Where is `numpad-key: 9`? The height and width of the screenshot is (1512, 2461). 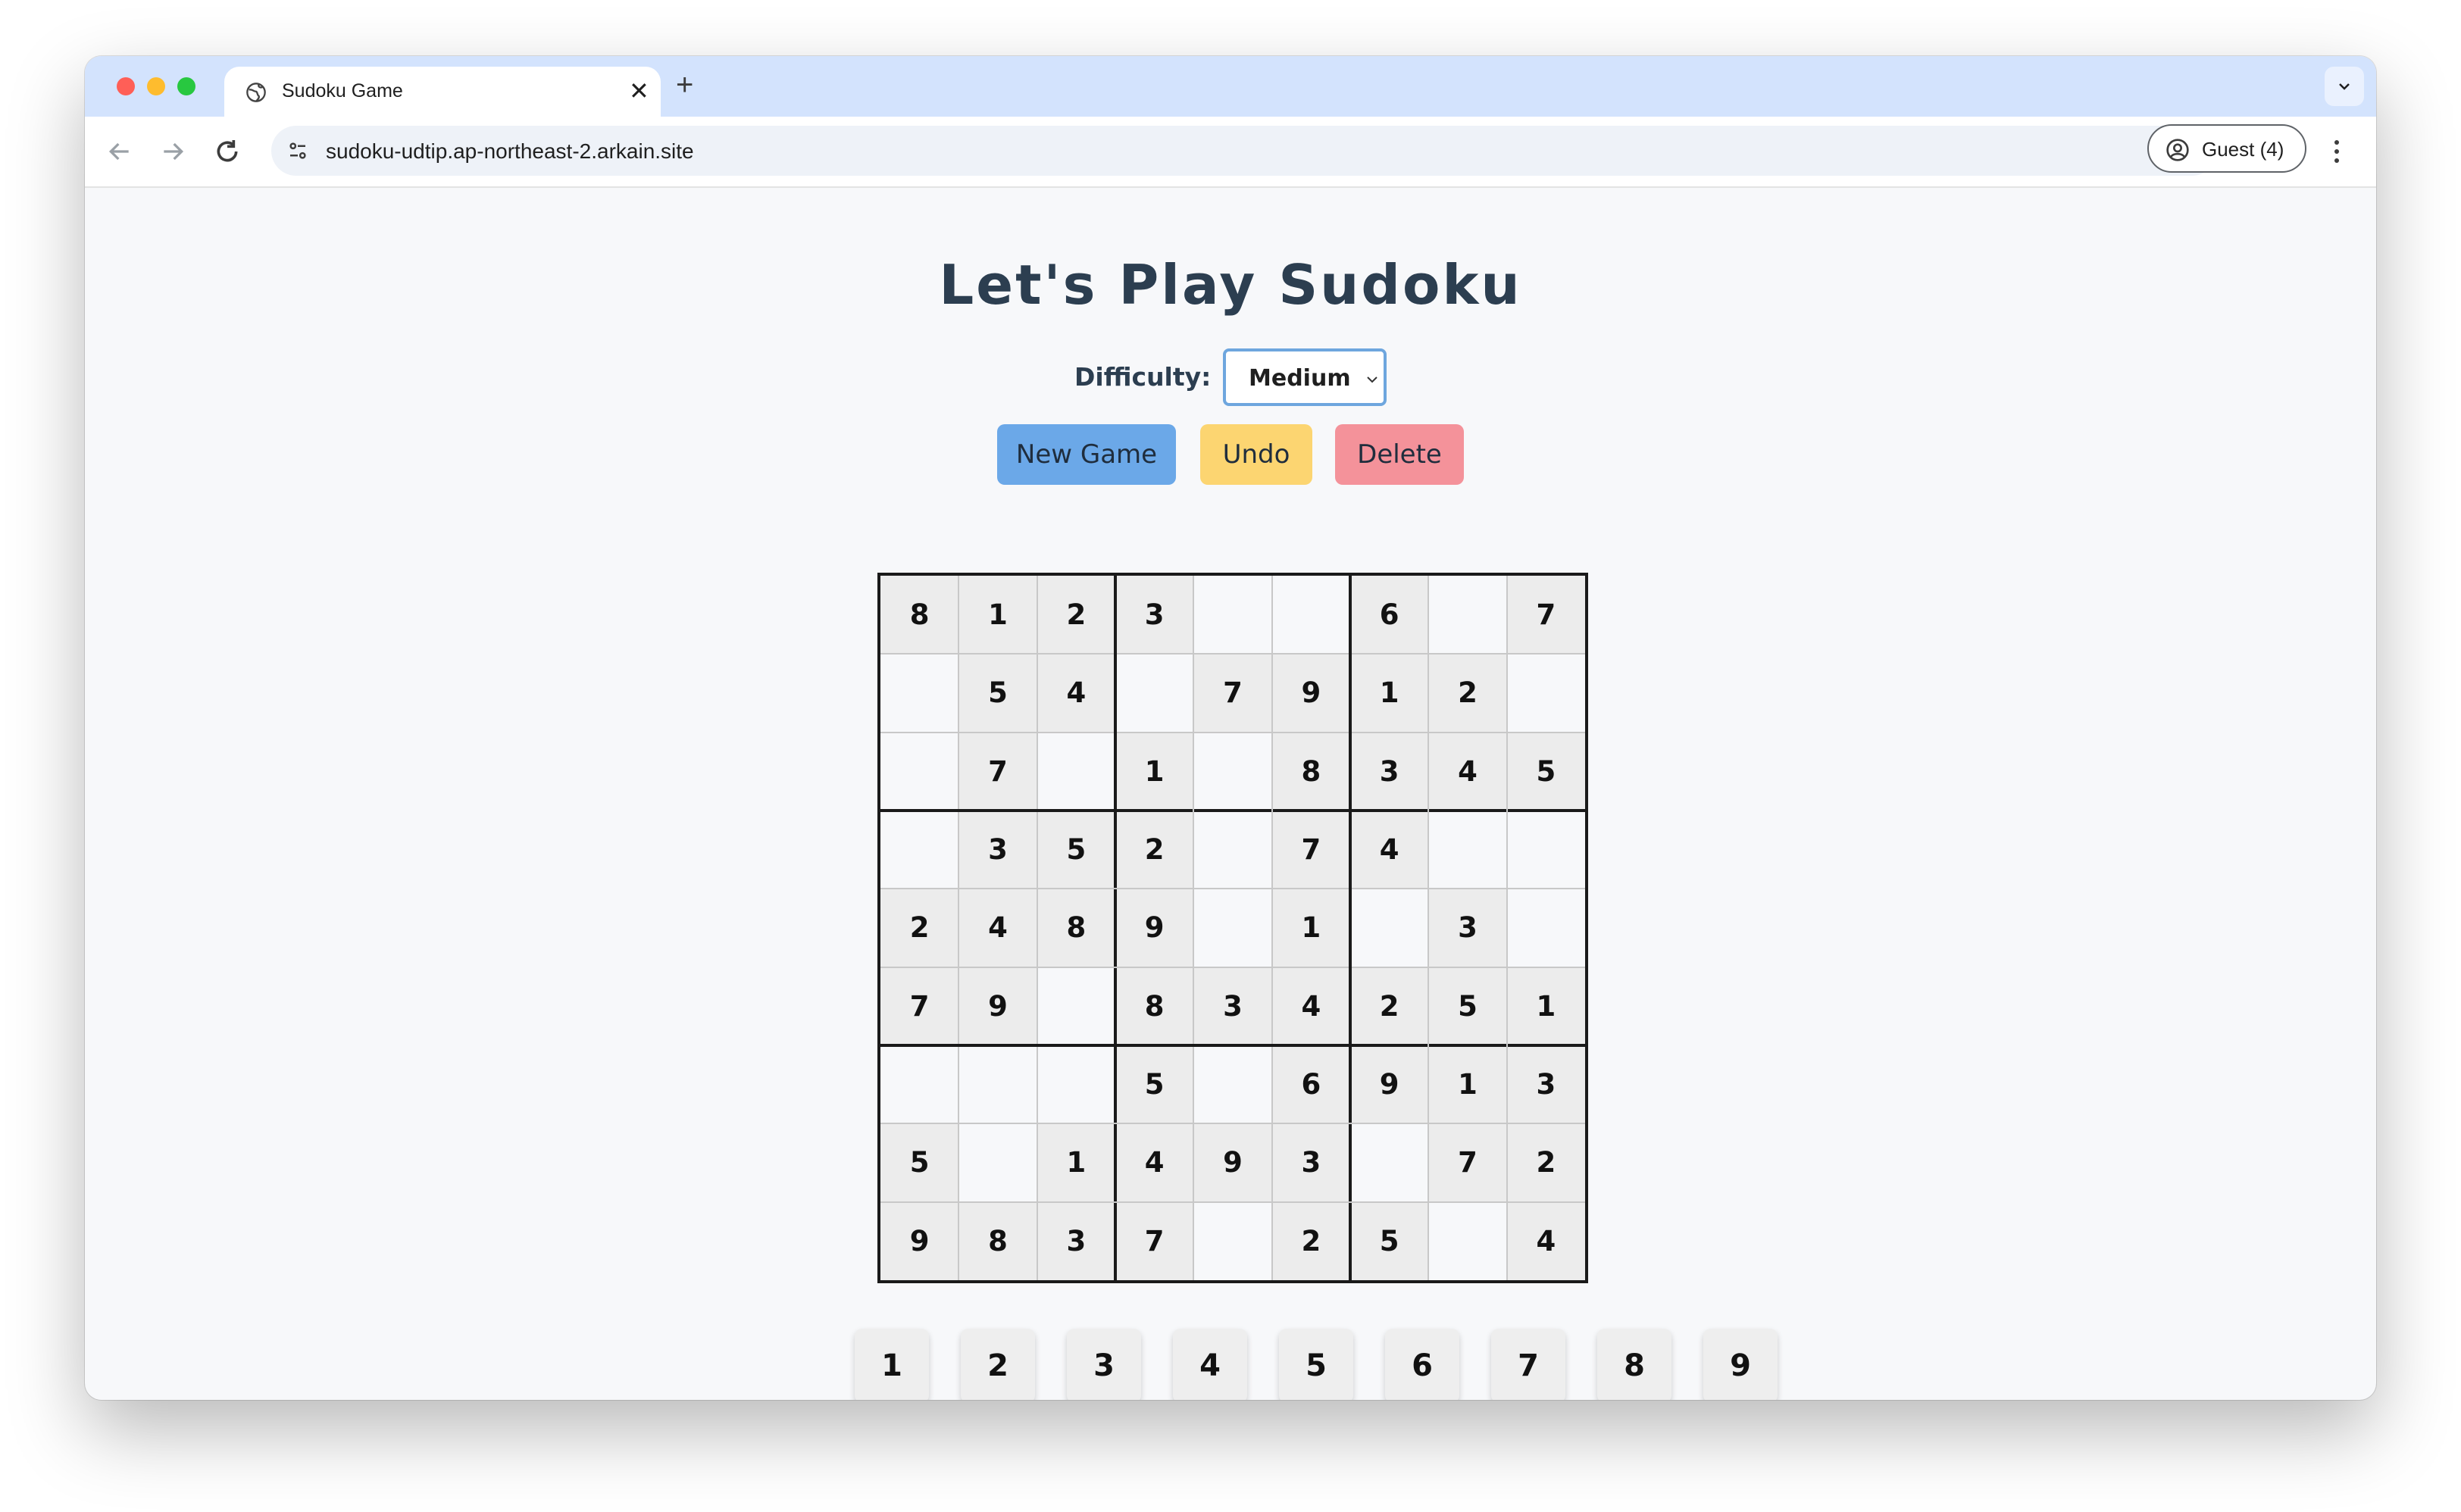
numpad-key: 9 is located at coordinates (1741, 1364).